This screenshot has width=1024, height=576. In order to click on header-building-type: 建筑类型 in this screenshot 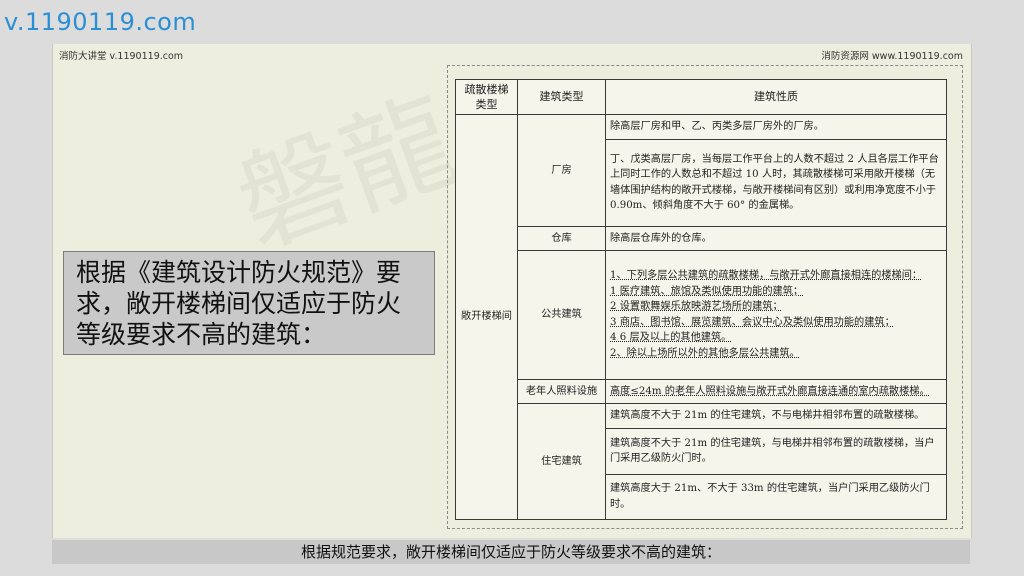, I will do `click(561, 97)`.